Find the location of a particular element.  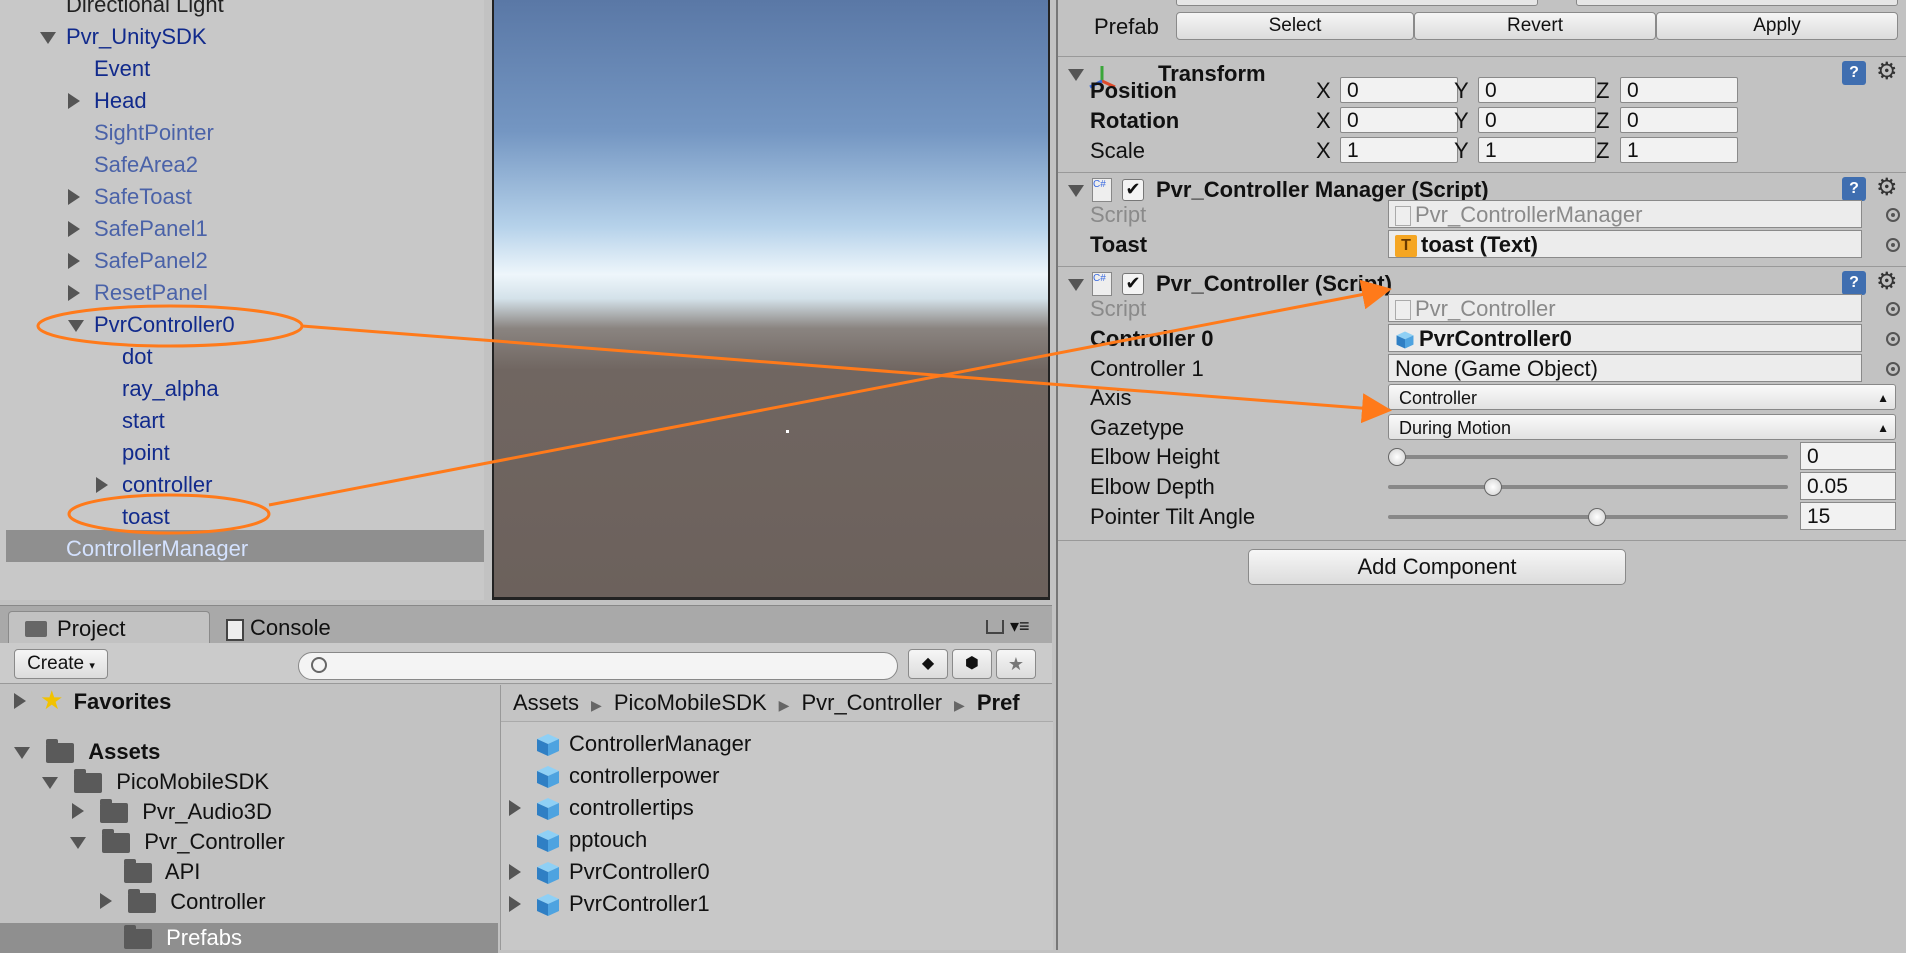

position-y-field: 0 is located at coordinates (1537, 90).